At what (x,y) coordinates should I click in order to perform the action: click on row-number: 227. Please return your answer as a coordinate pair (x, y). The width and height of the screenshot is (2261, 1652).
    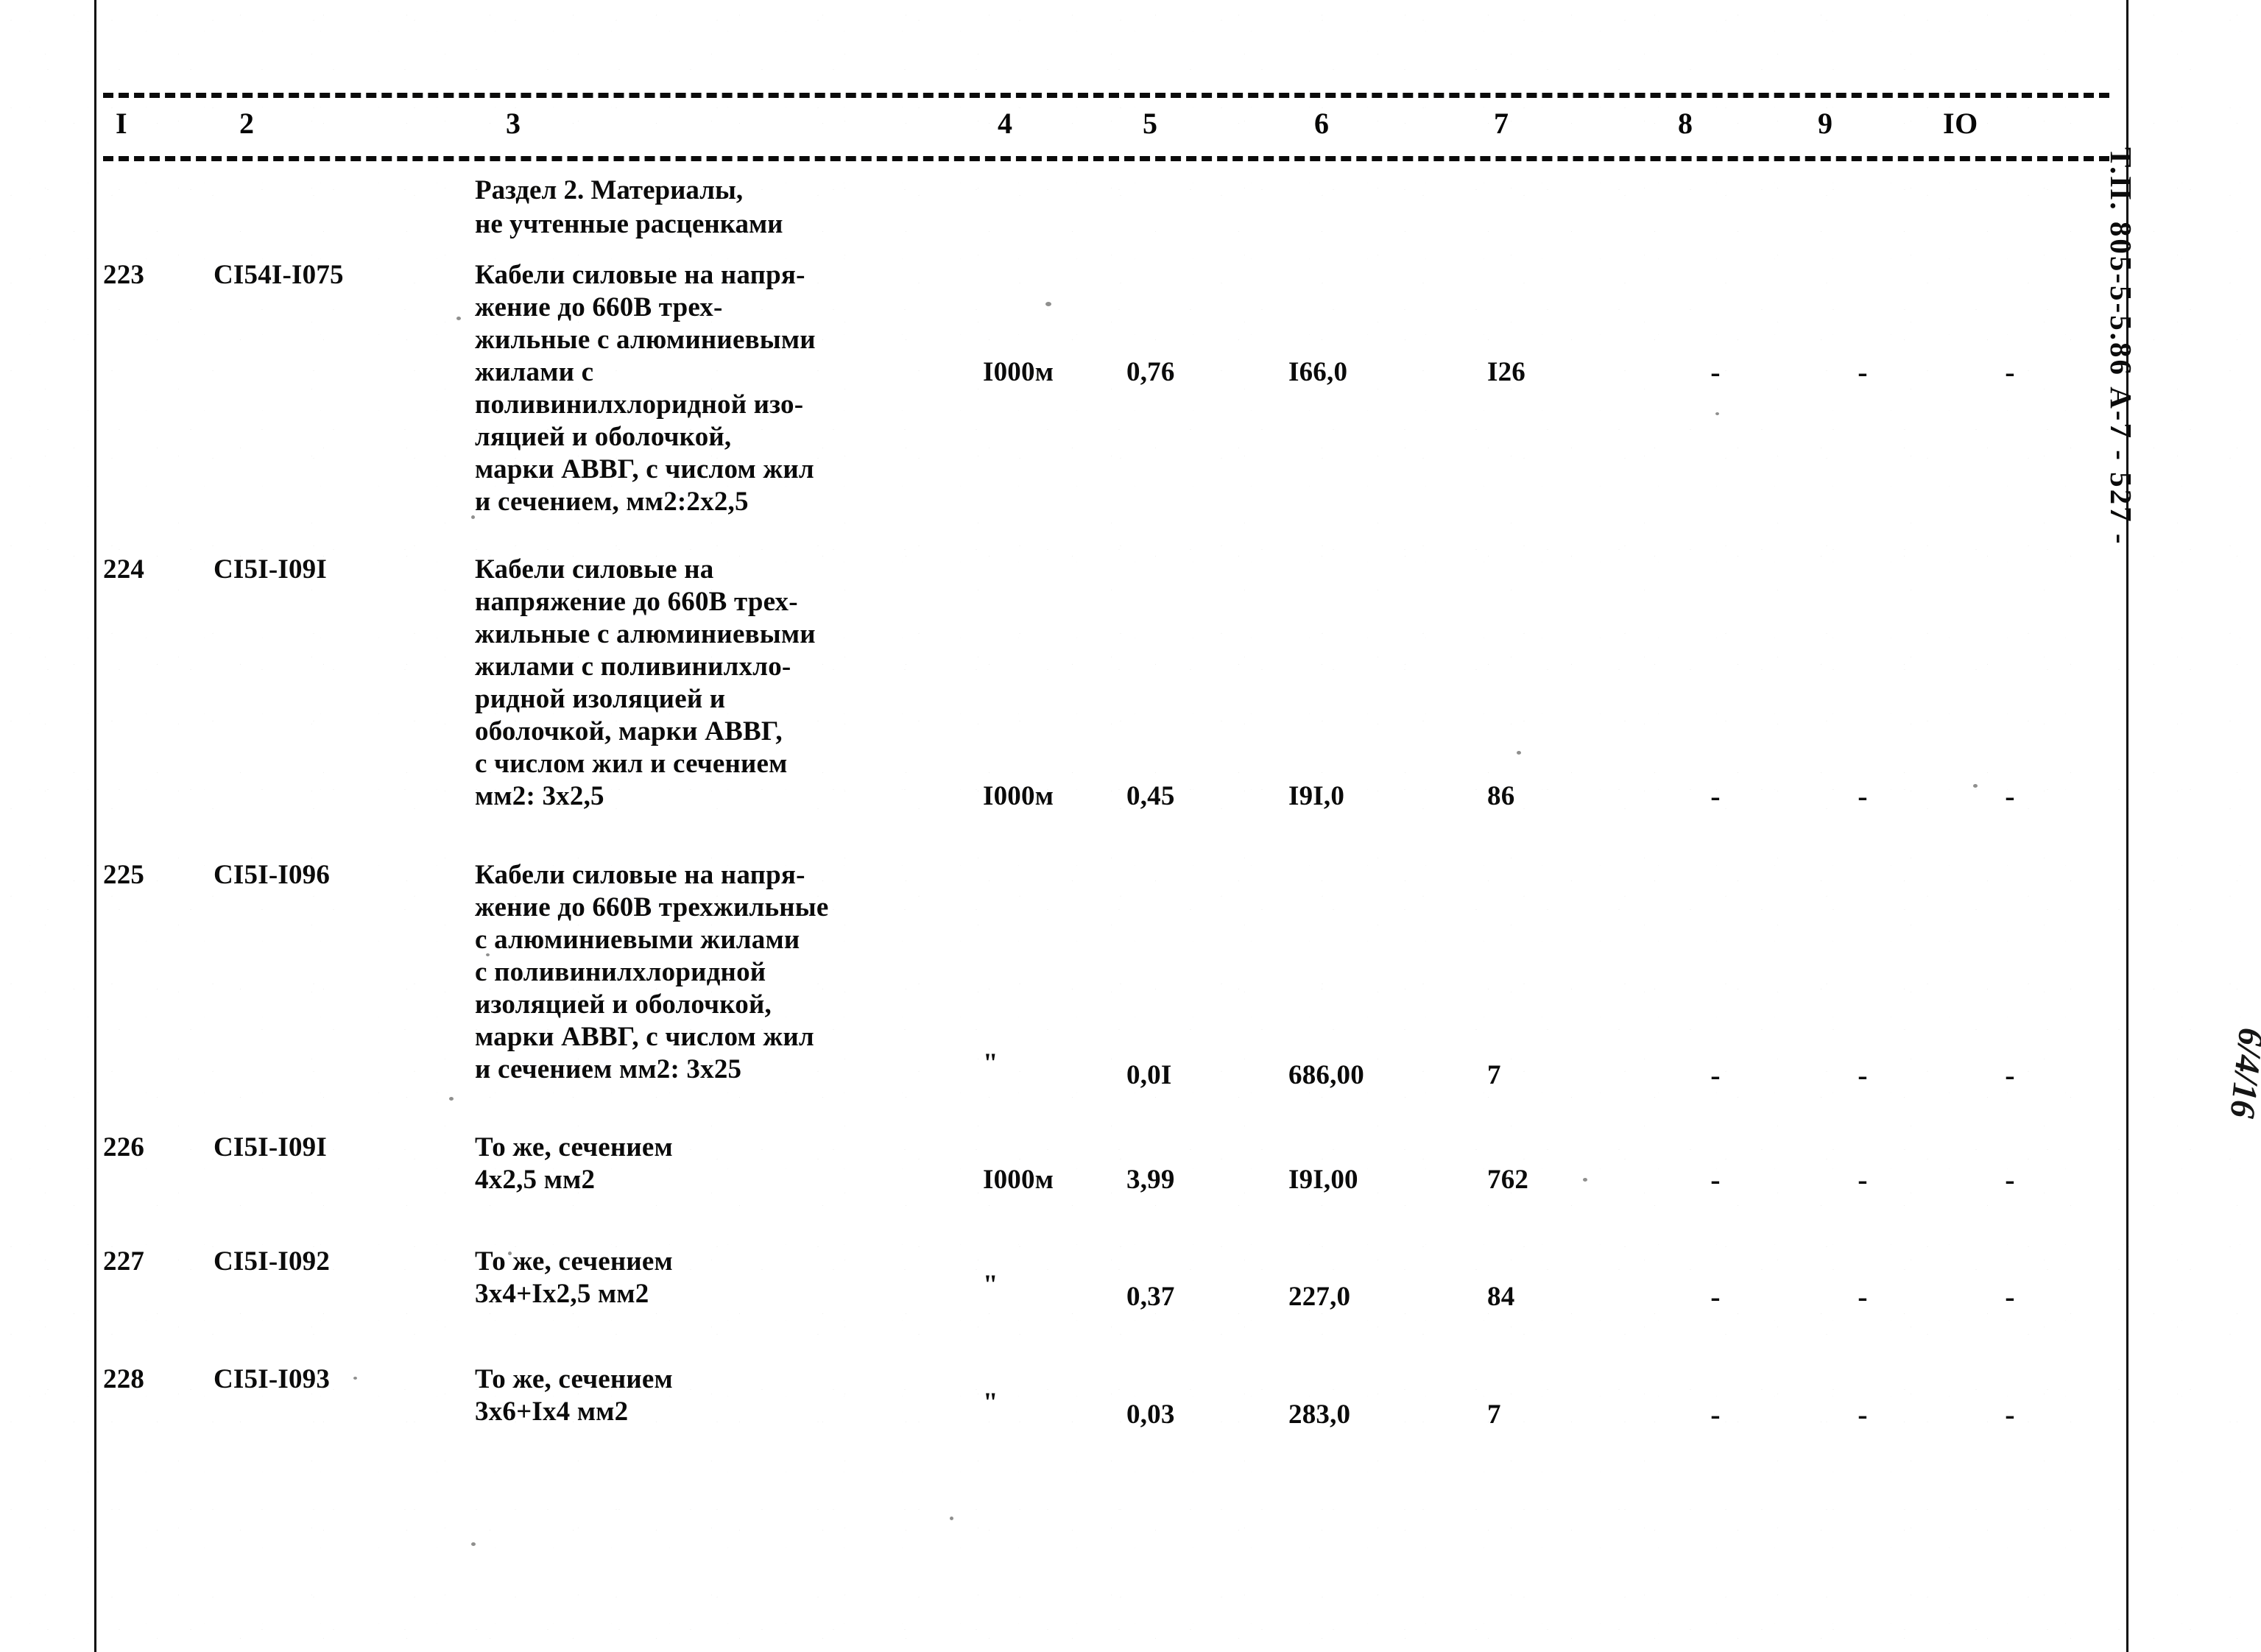
    Looking at the image, I should click on (124, 1261).